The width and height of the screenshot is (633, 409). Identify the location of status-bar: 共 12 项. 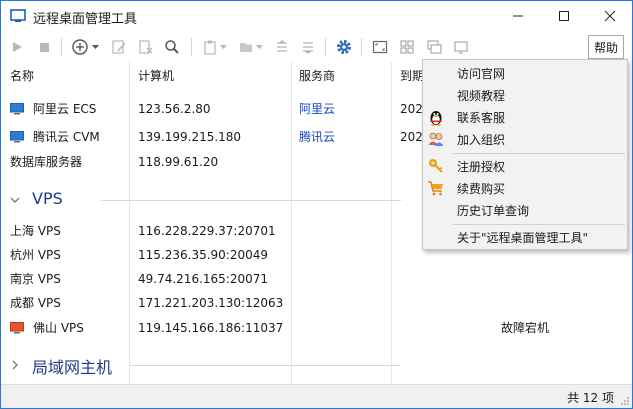
(316, 396).